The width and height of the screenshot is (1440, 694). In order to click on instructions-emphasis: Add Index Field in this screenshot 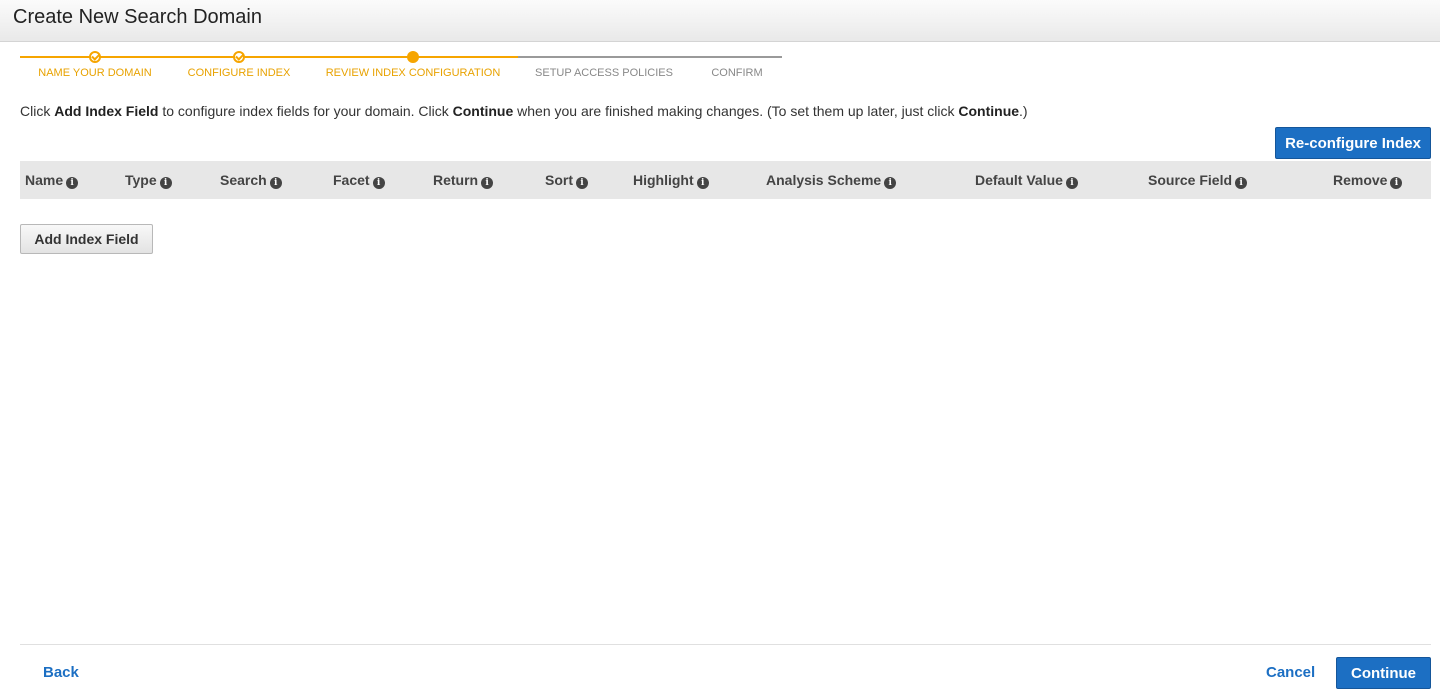, I will do `click(106, 111)`.